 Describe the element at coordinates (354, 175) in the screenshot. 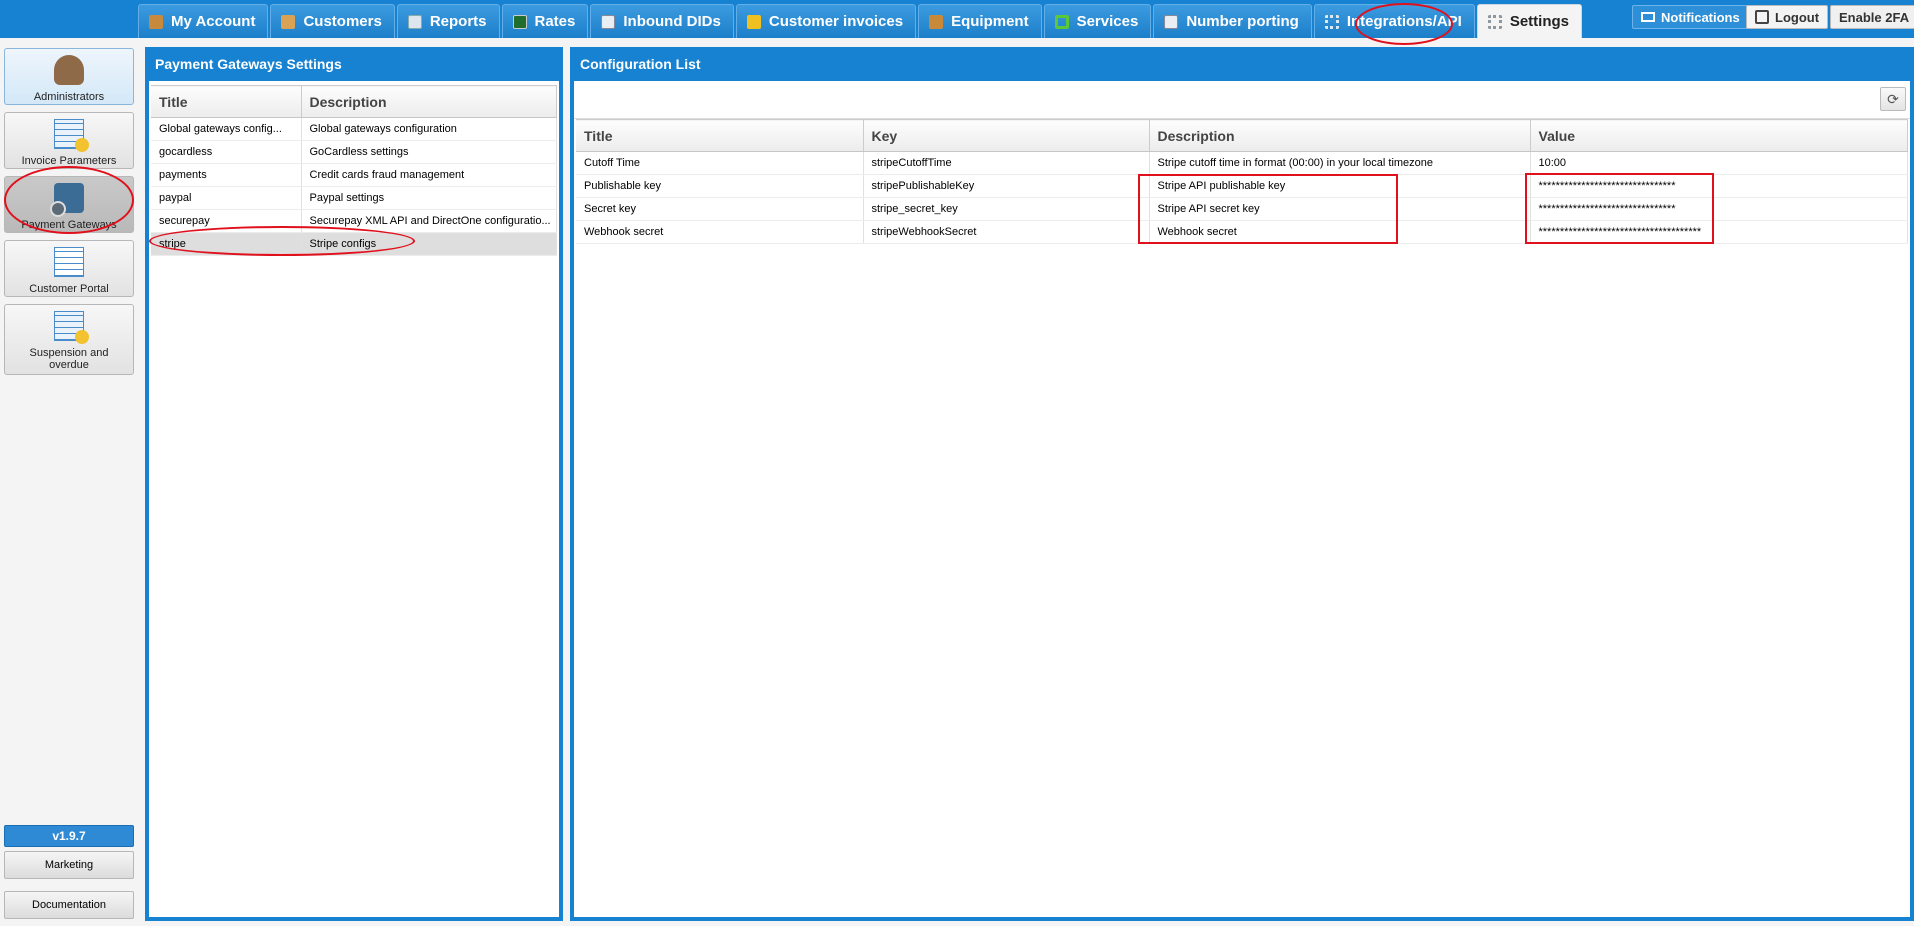

I see `table-row: payments Credit cards fraud management` at that location.